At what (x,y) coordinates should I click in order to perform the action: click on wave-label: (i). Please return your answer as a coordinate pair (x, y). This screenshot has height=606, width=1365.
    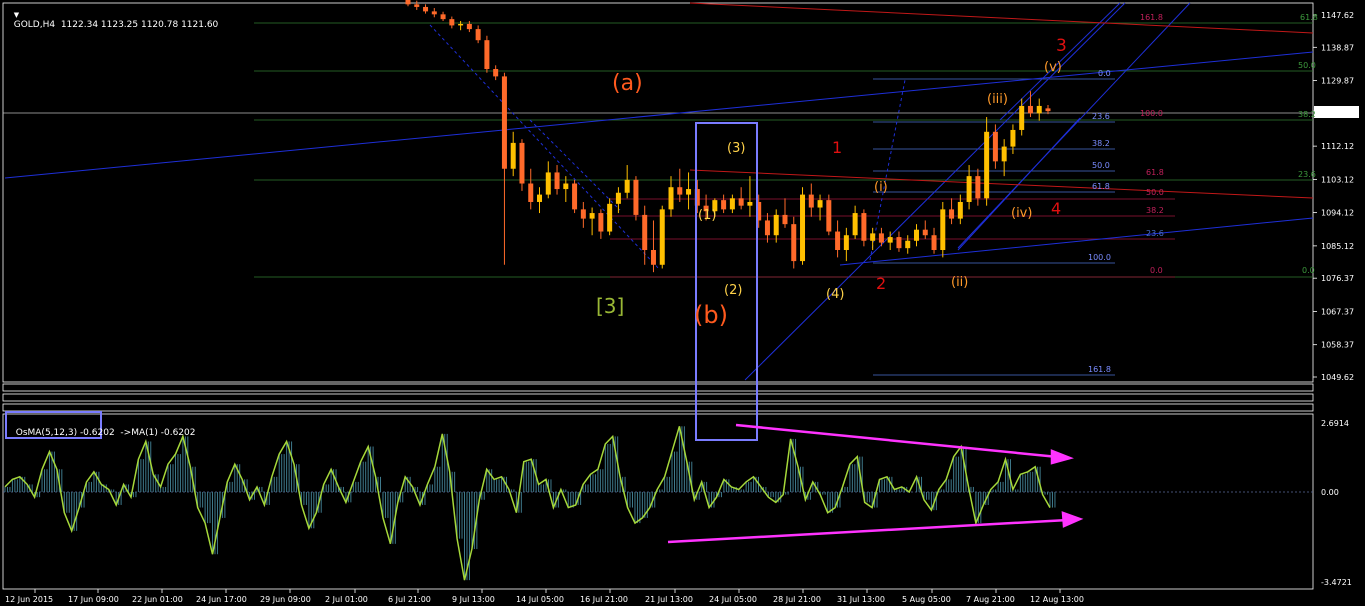
    Looking at the image, I should click on (881, 187).